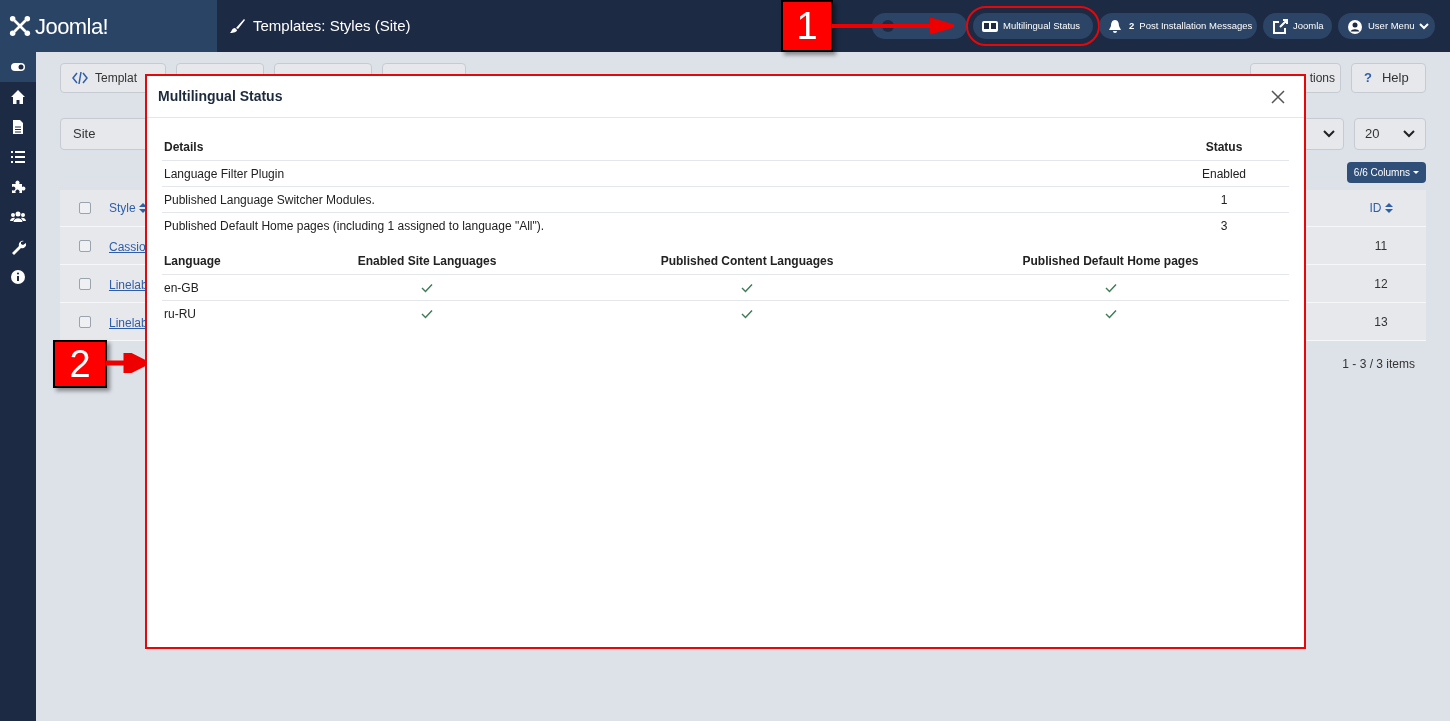 This screenshot has width=1450, height=721. I want to click on table-cell-text: 13, so click(1381, 322).